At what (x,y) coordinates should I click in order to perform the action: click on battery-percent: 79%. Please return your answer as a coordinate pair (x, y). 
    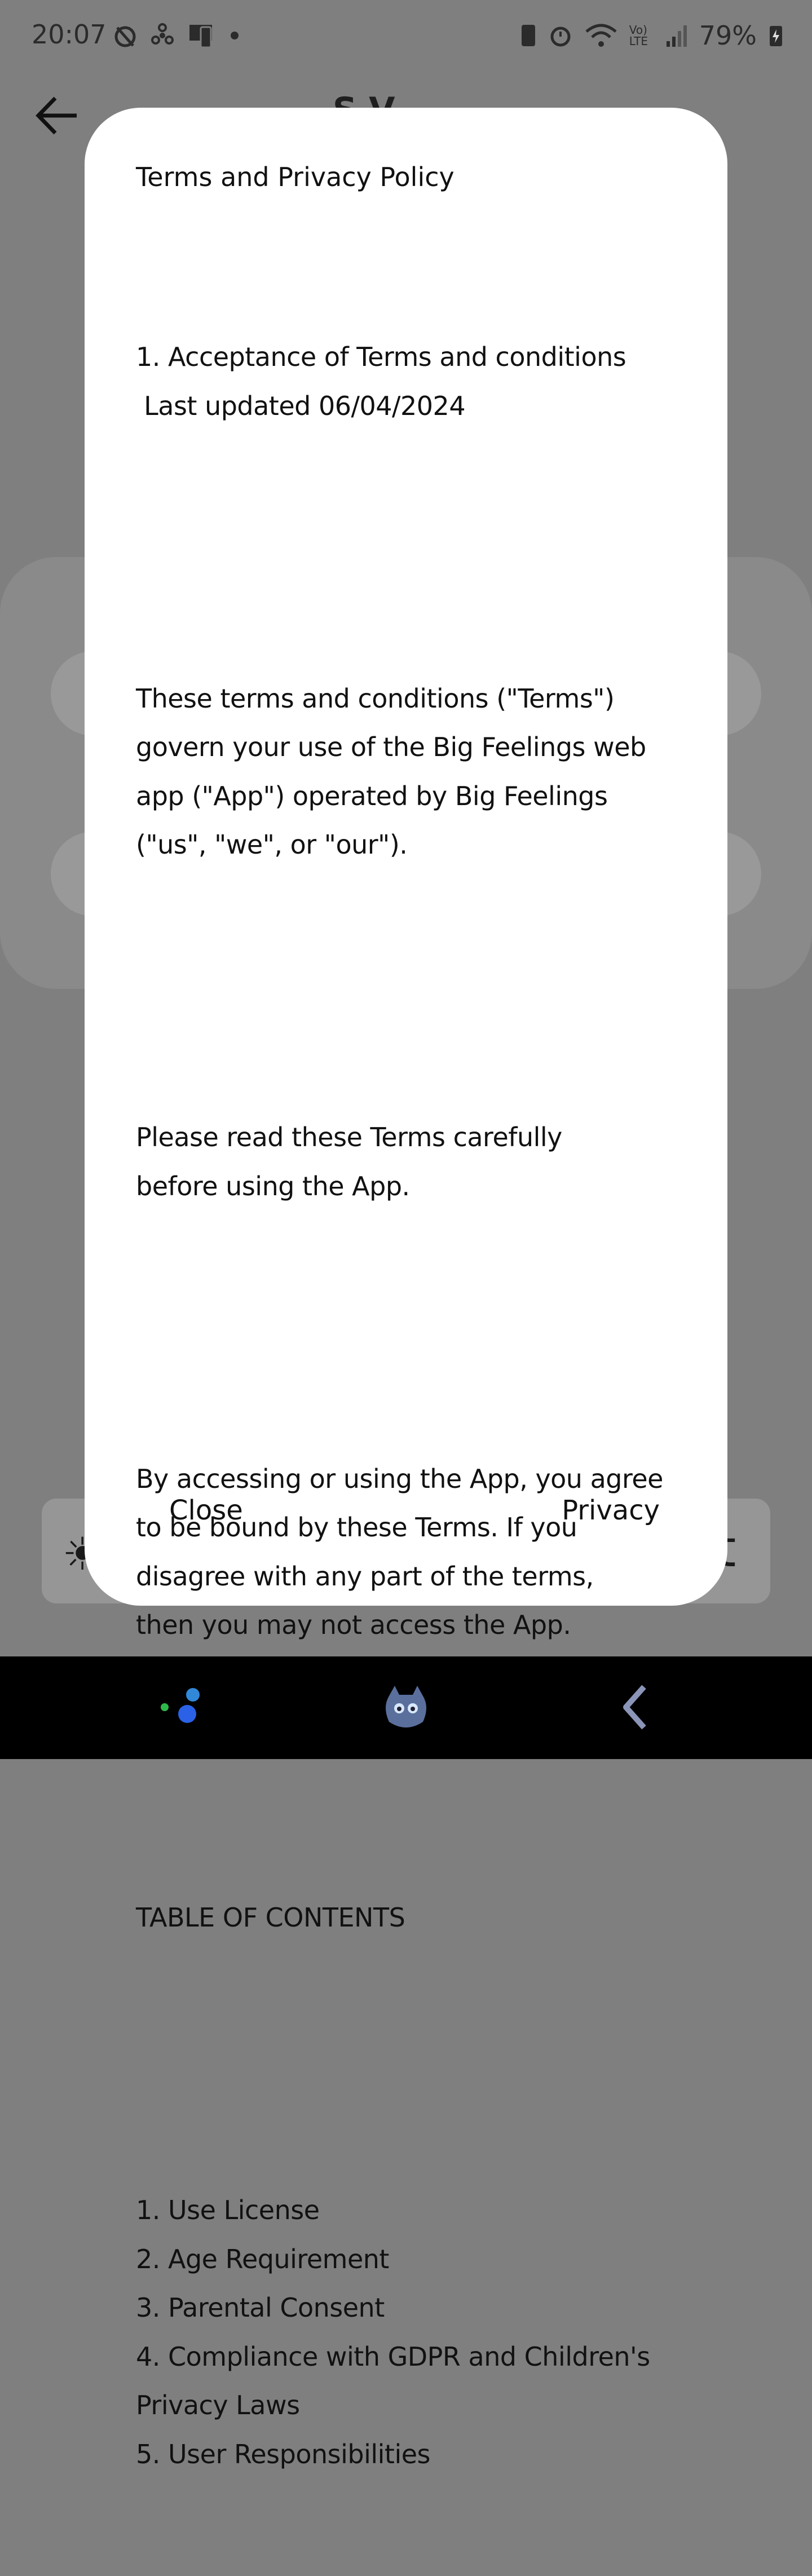
    Looking at the image, I should click on (728, 35).